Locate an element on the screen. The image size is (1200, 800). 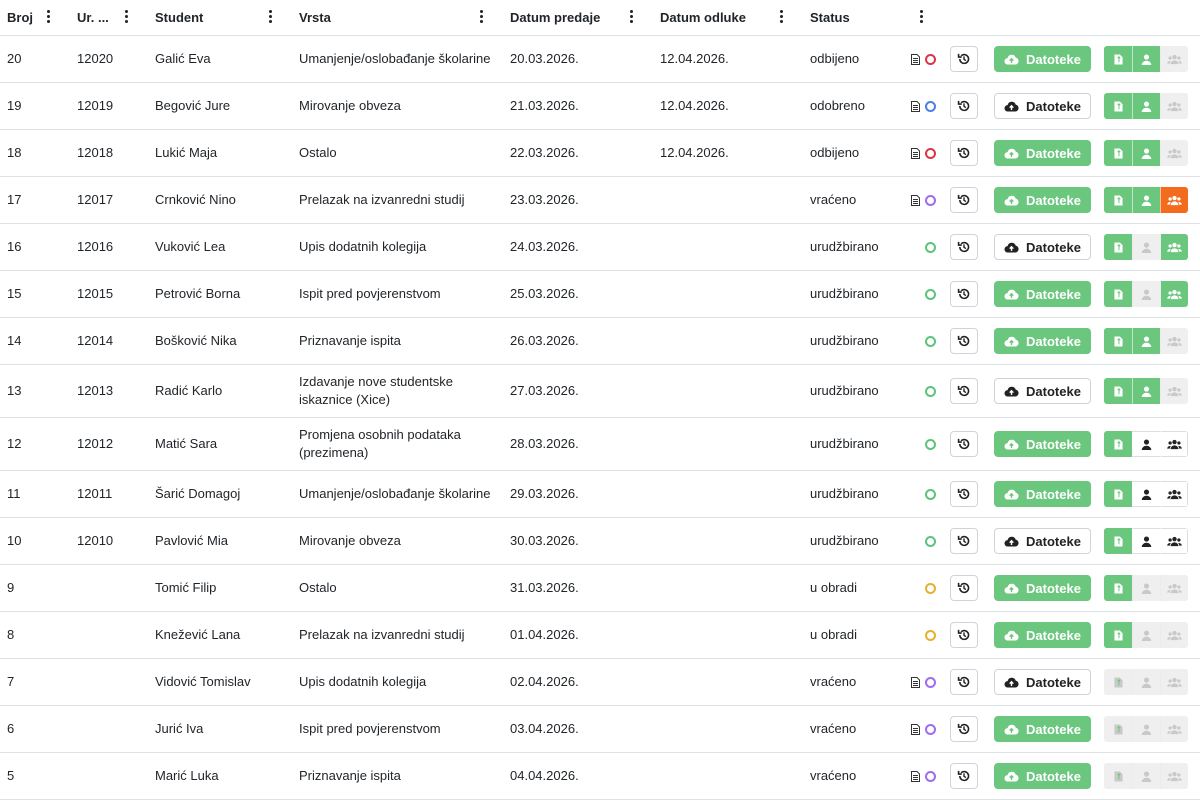
col-header-datum-predaje: Datum predaje is located at coordinates (555, 17).